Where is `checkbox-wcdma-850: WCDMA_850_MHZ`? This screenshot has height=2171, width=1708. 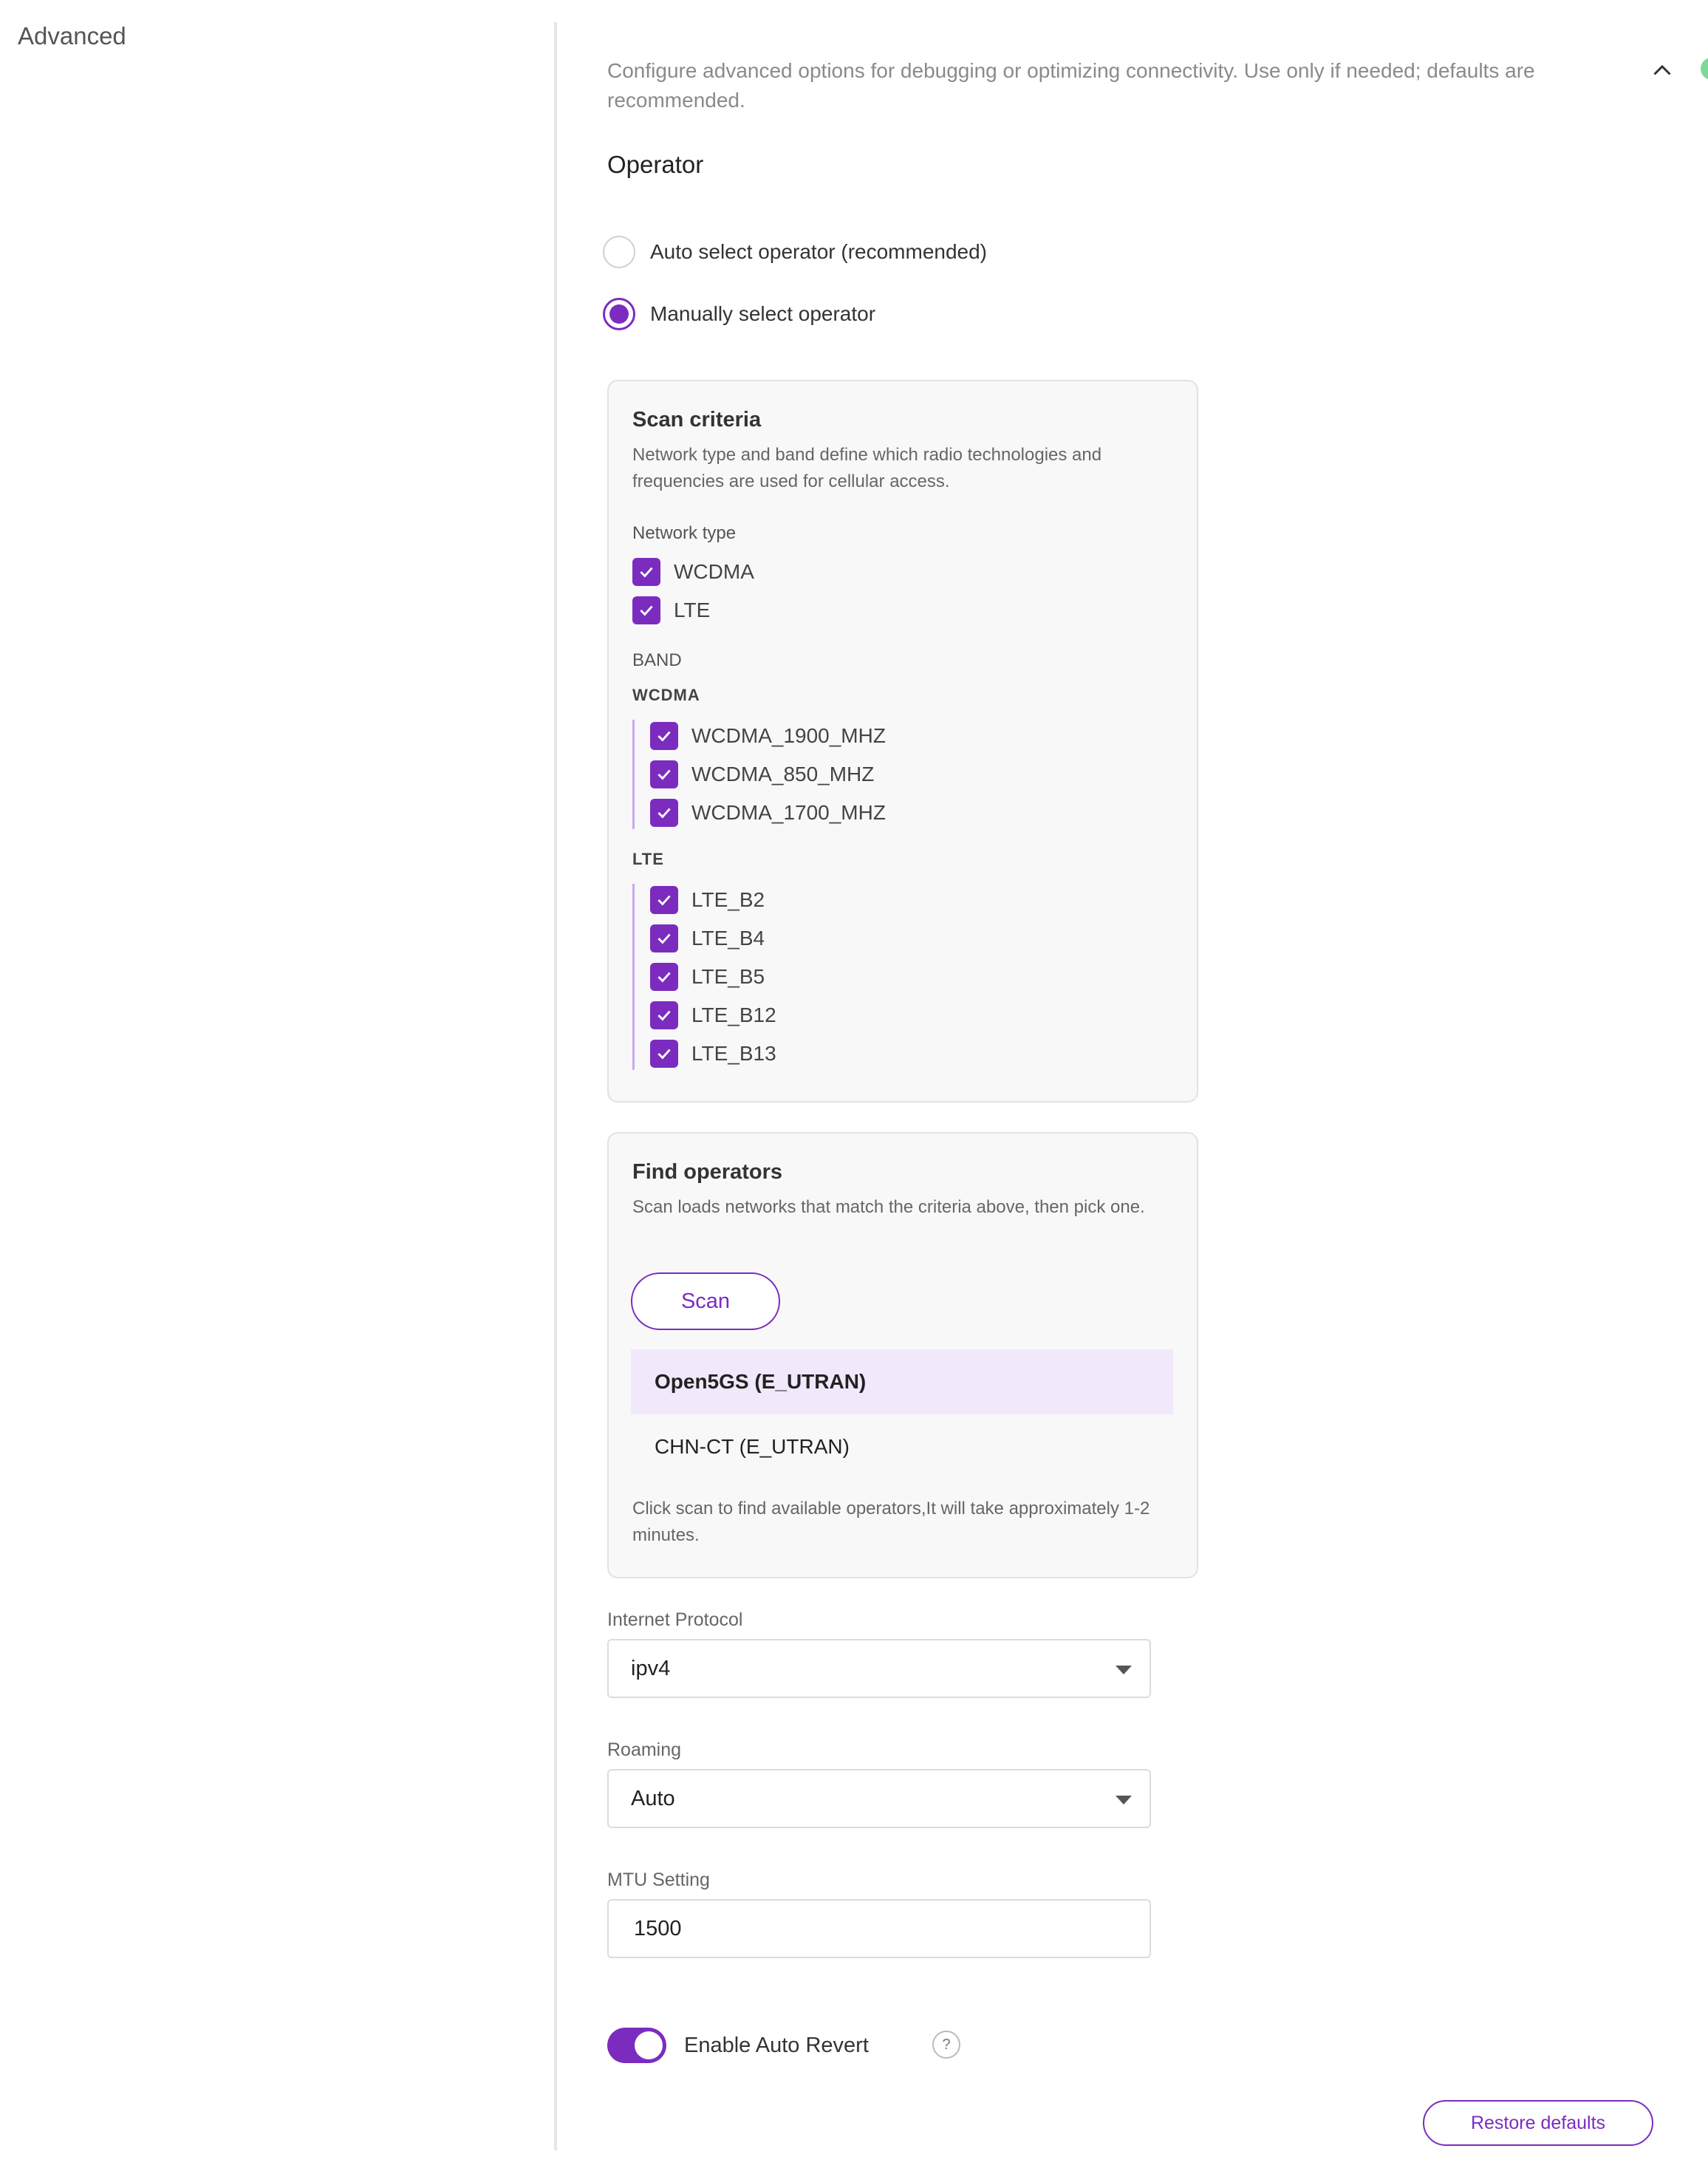 checkbox-wcdma-850: WCDMA_850_MHZ is located at coordinates (762, 774).